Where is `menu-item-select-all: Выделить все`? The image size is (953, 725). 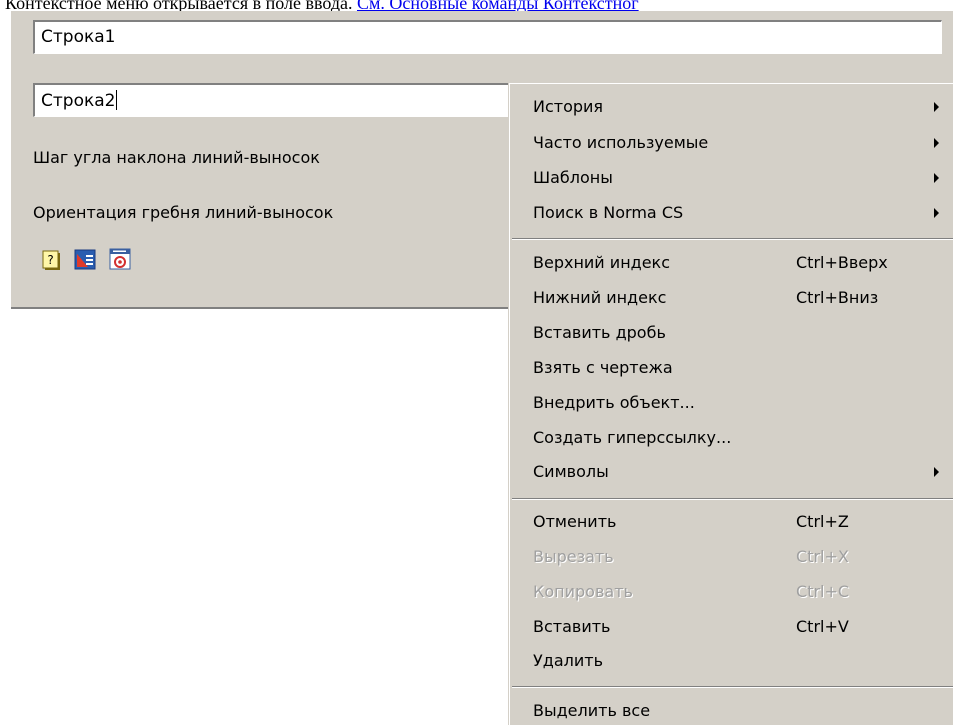
menu-item-select-all: Выделить все is located at coordinates (731, 711).